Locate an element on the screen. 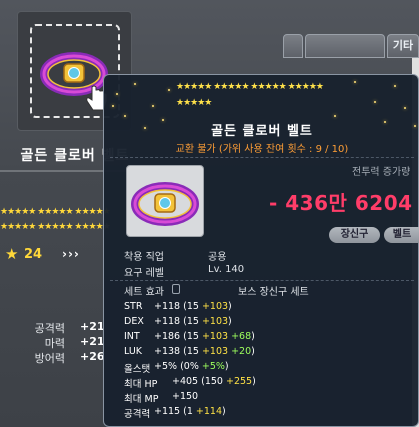 This screenshot has height=427, width=419. stat-line-value: +138 (15 +103 +20) is located at coordinates (204, 351).